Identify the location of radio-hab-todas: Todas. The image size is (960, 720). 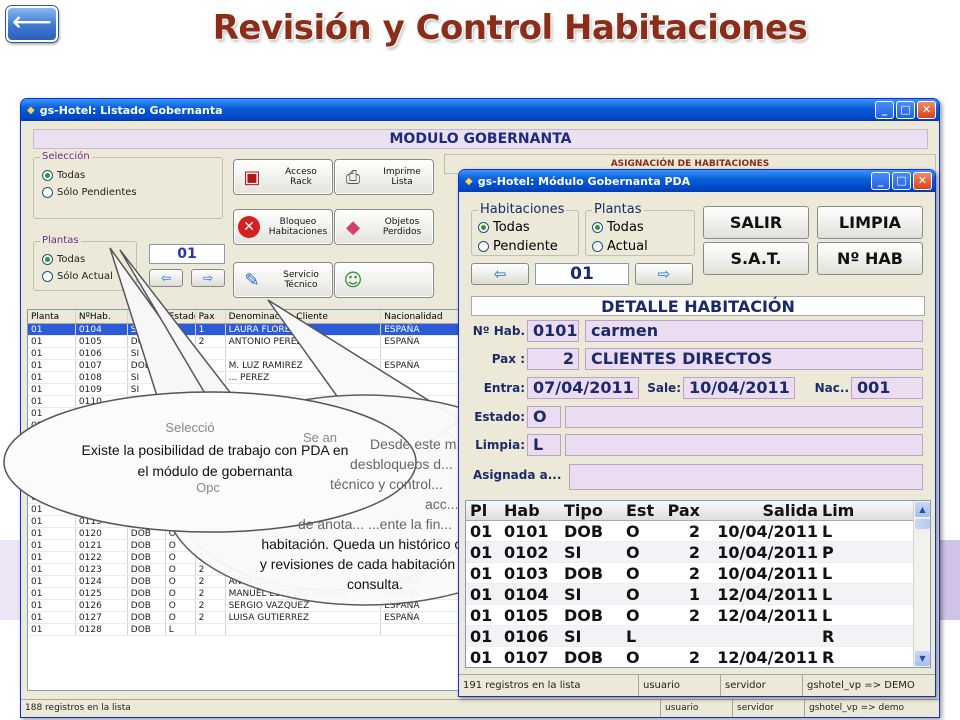
(528, 227).